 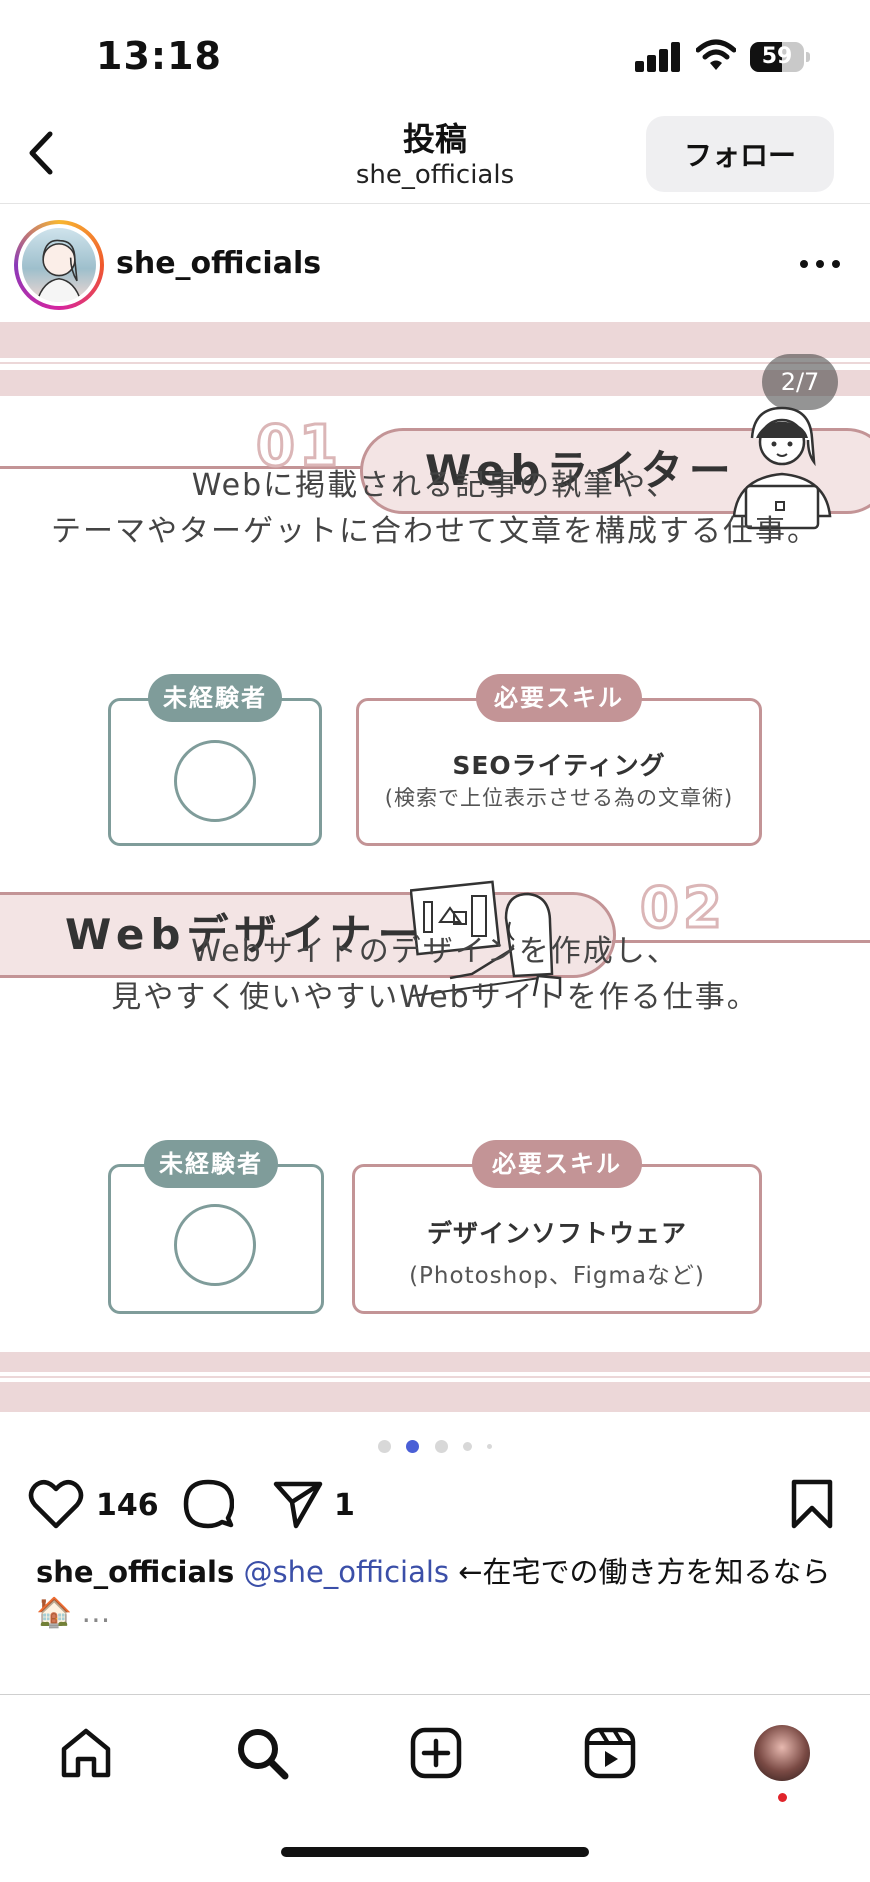 I want to click on author-avatar, so click(x=59, y=265).